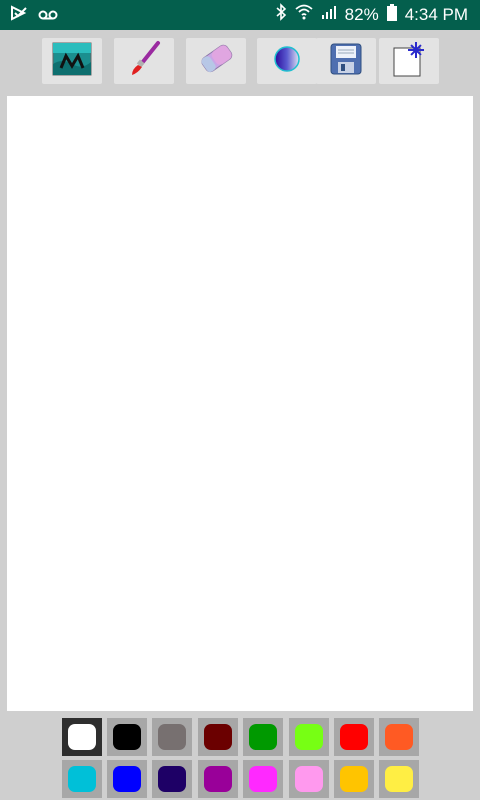 This screenshot has height=800, width=480. Describe the element at coordinates (281, 14) in the screenshot. I see `bluetooth-icon` at that location.